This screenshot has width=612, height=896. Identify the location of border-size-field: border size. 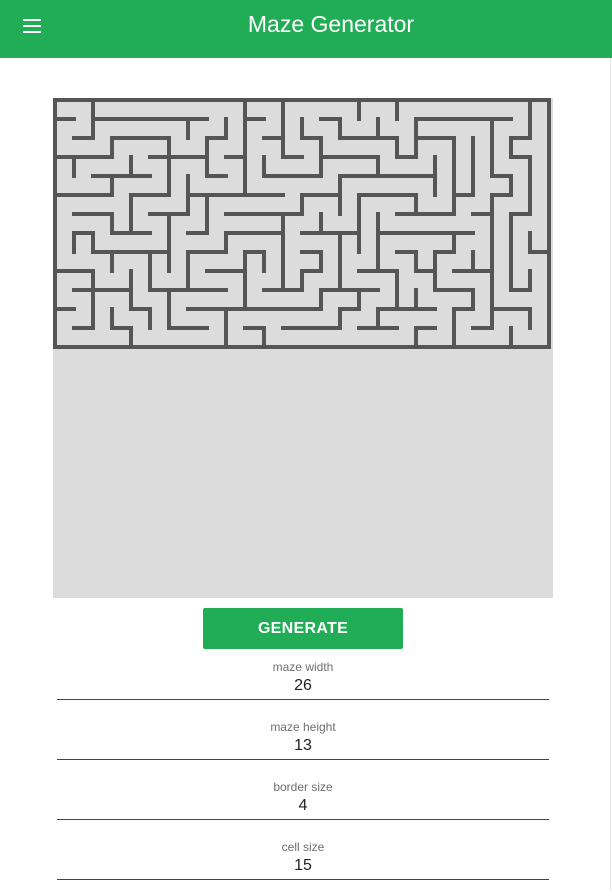
(303, 807).